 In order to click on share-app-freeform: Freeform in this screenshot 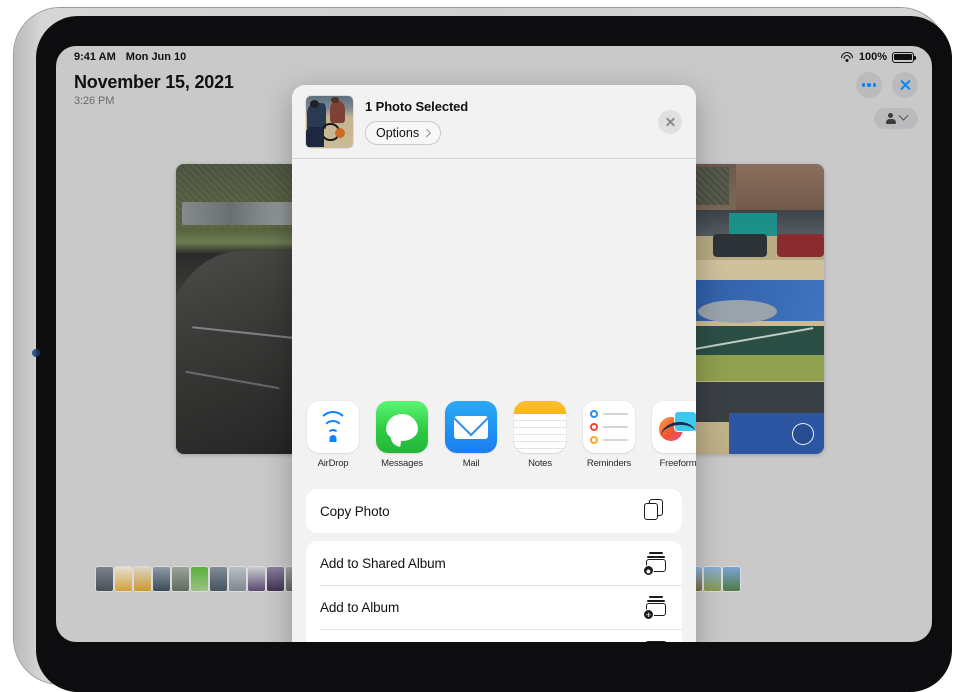, I will do `click(674, 435)`.